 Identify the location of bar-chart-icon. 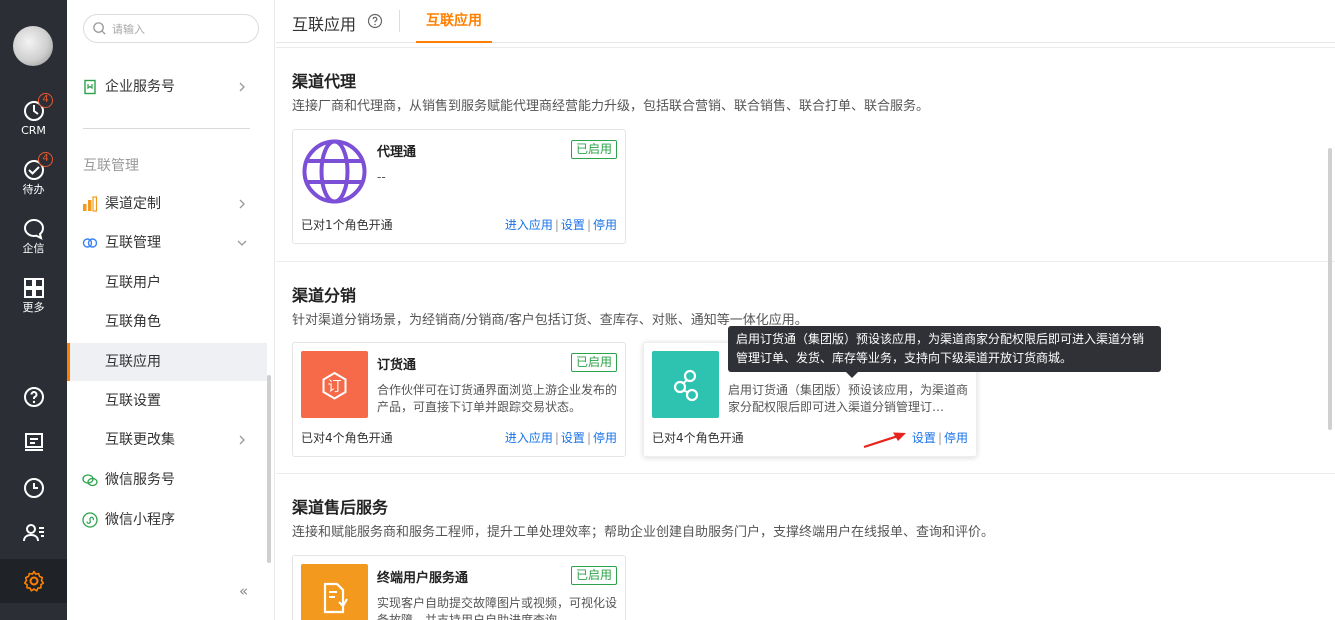
(90, 204).